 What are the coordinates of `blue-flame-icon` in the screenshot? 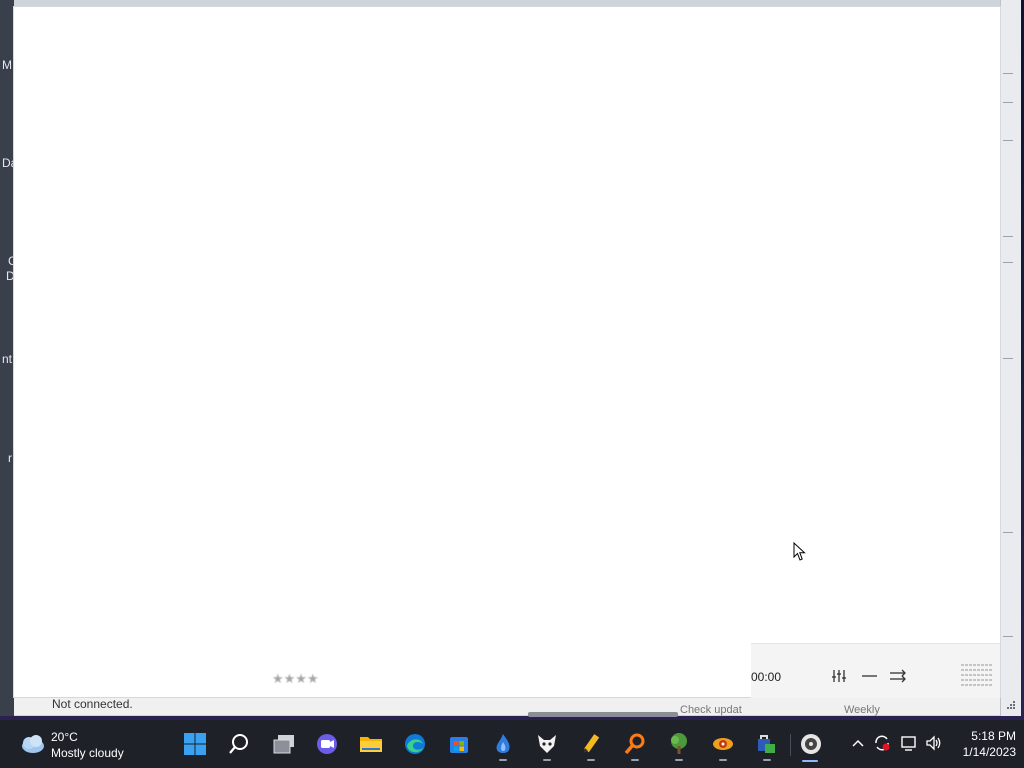 It's located at (503, 743).